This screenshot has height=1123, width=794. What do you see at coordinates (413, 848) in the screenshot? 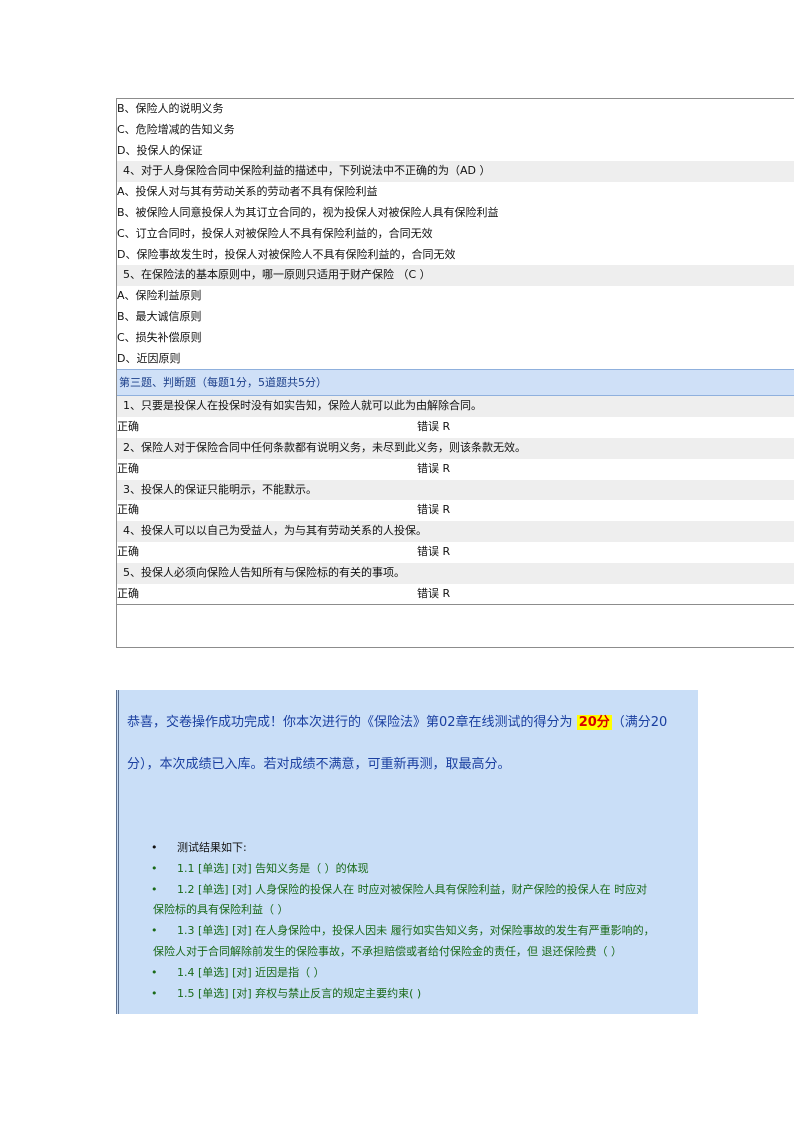
I see `list-item: • 测试结果如下:` at bounding box center [413, 848].